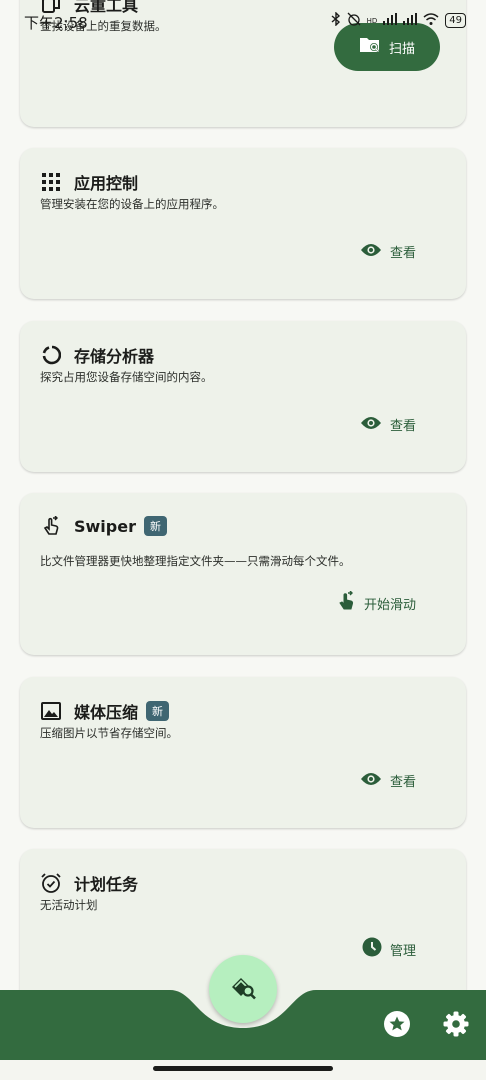 The width and height of the screenshot is (486, 1080). I want to click on card-title: 媒体压缩, so click(106, 712).